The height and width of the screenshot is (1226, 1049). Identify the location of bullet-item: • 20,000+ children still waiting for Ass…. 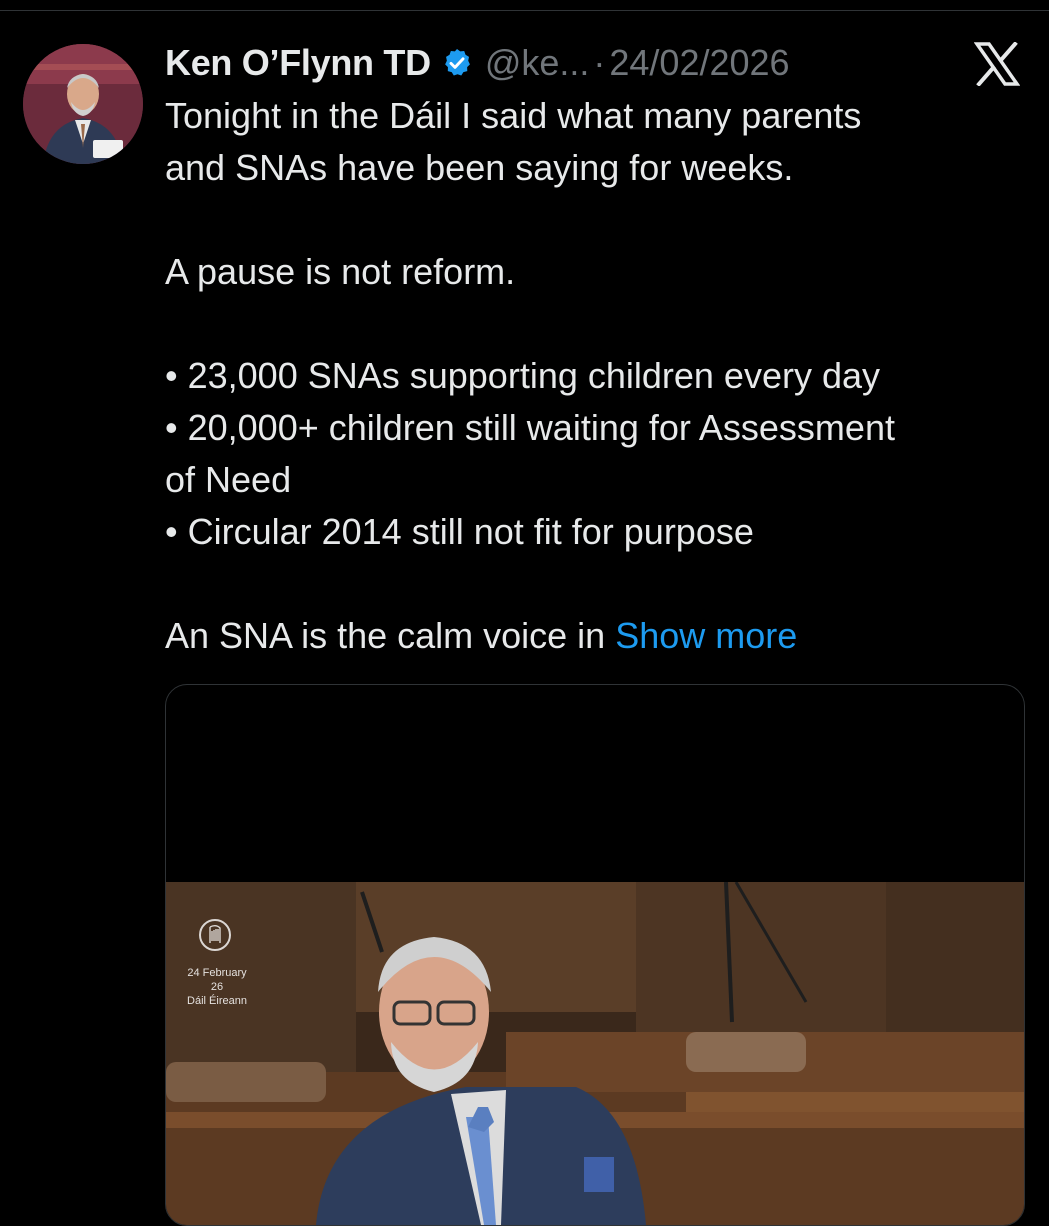
(530, 427).